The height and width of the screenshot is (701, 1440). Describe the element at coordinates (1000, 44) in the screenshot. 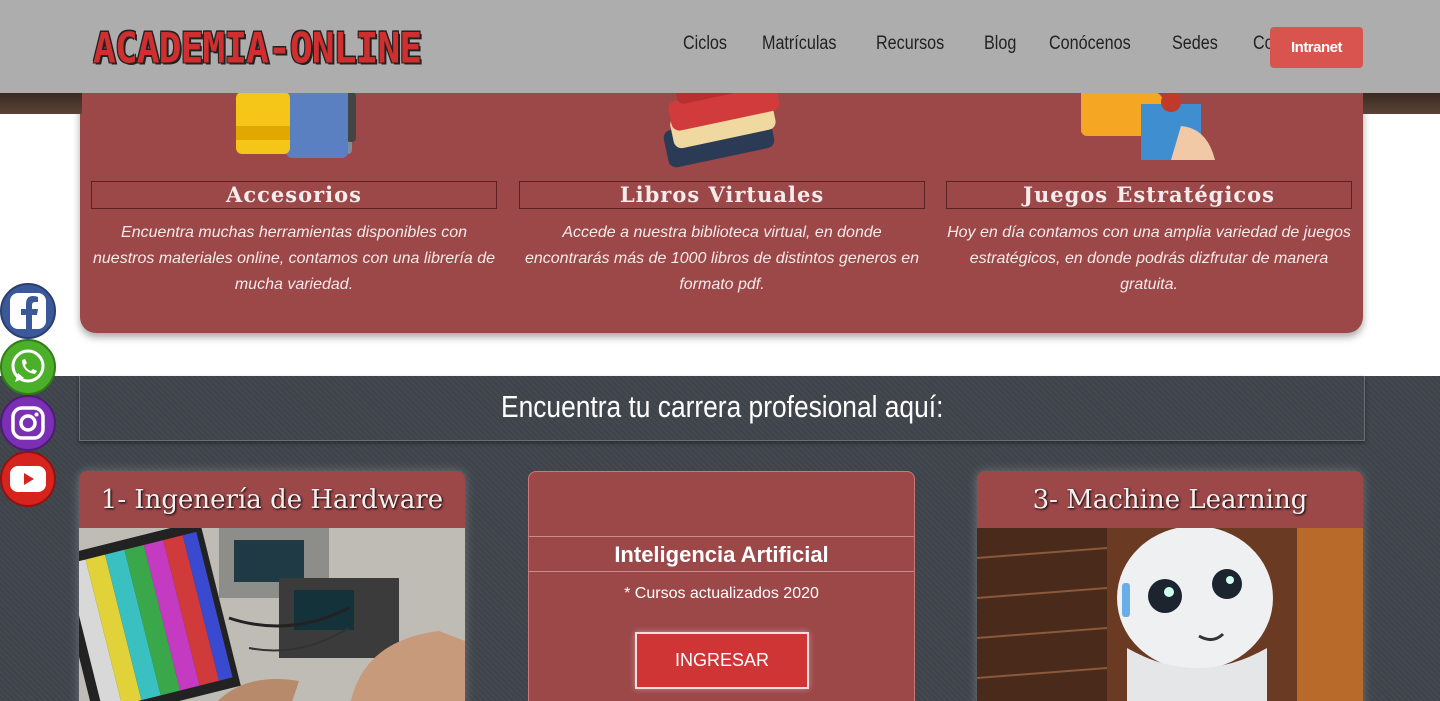

I see `nav-blog: Blog` at that location.